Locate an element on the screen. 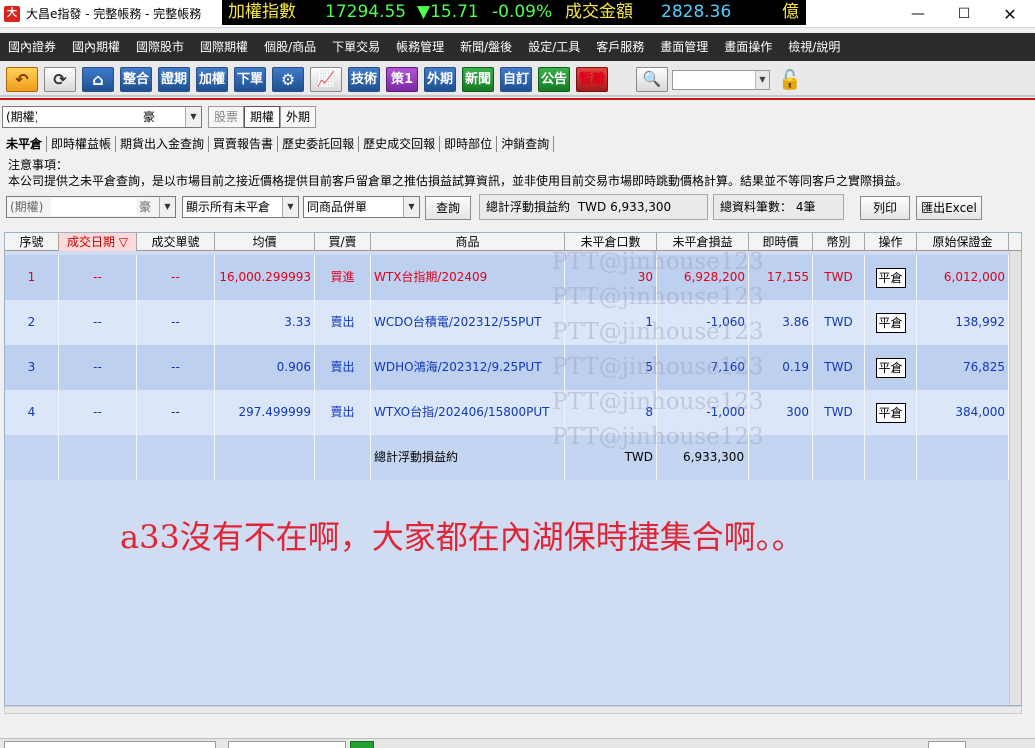  lock-icon: 🔓 is located at coordinates (790, 80).